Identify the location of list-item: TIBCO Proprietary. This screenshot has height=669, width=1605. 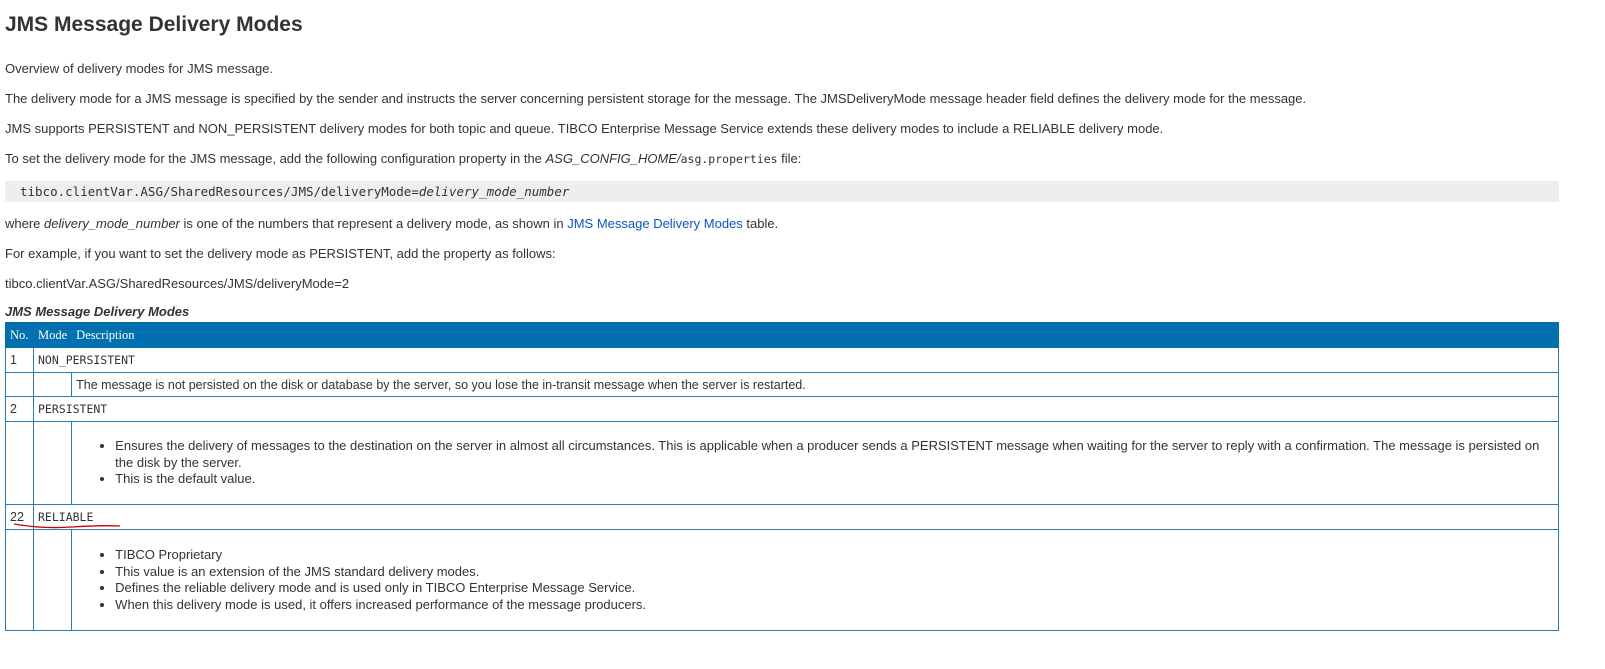
(834, 555).